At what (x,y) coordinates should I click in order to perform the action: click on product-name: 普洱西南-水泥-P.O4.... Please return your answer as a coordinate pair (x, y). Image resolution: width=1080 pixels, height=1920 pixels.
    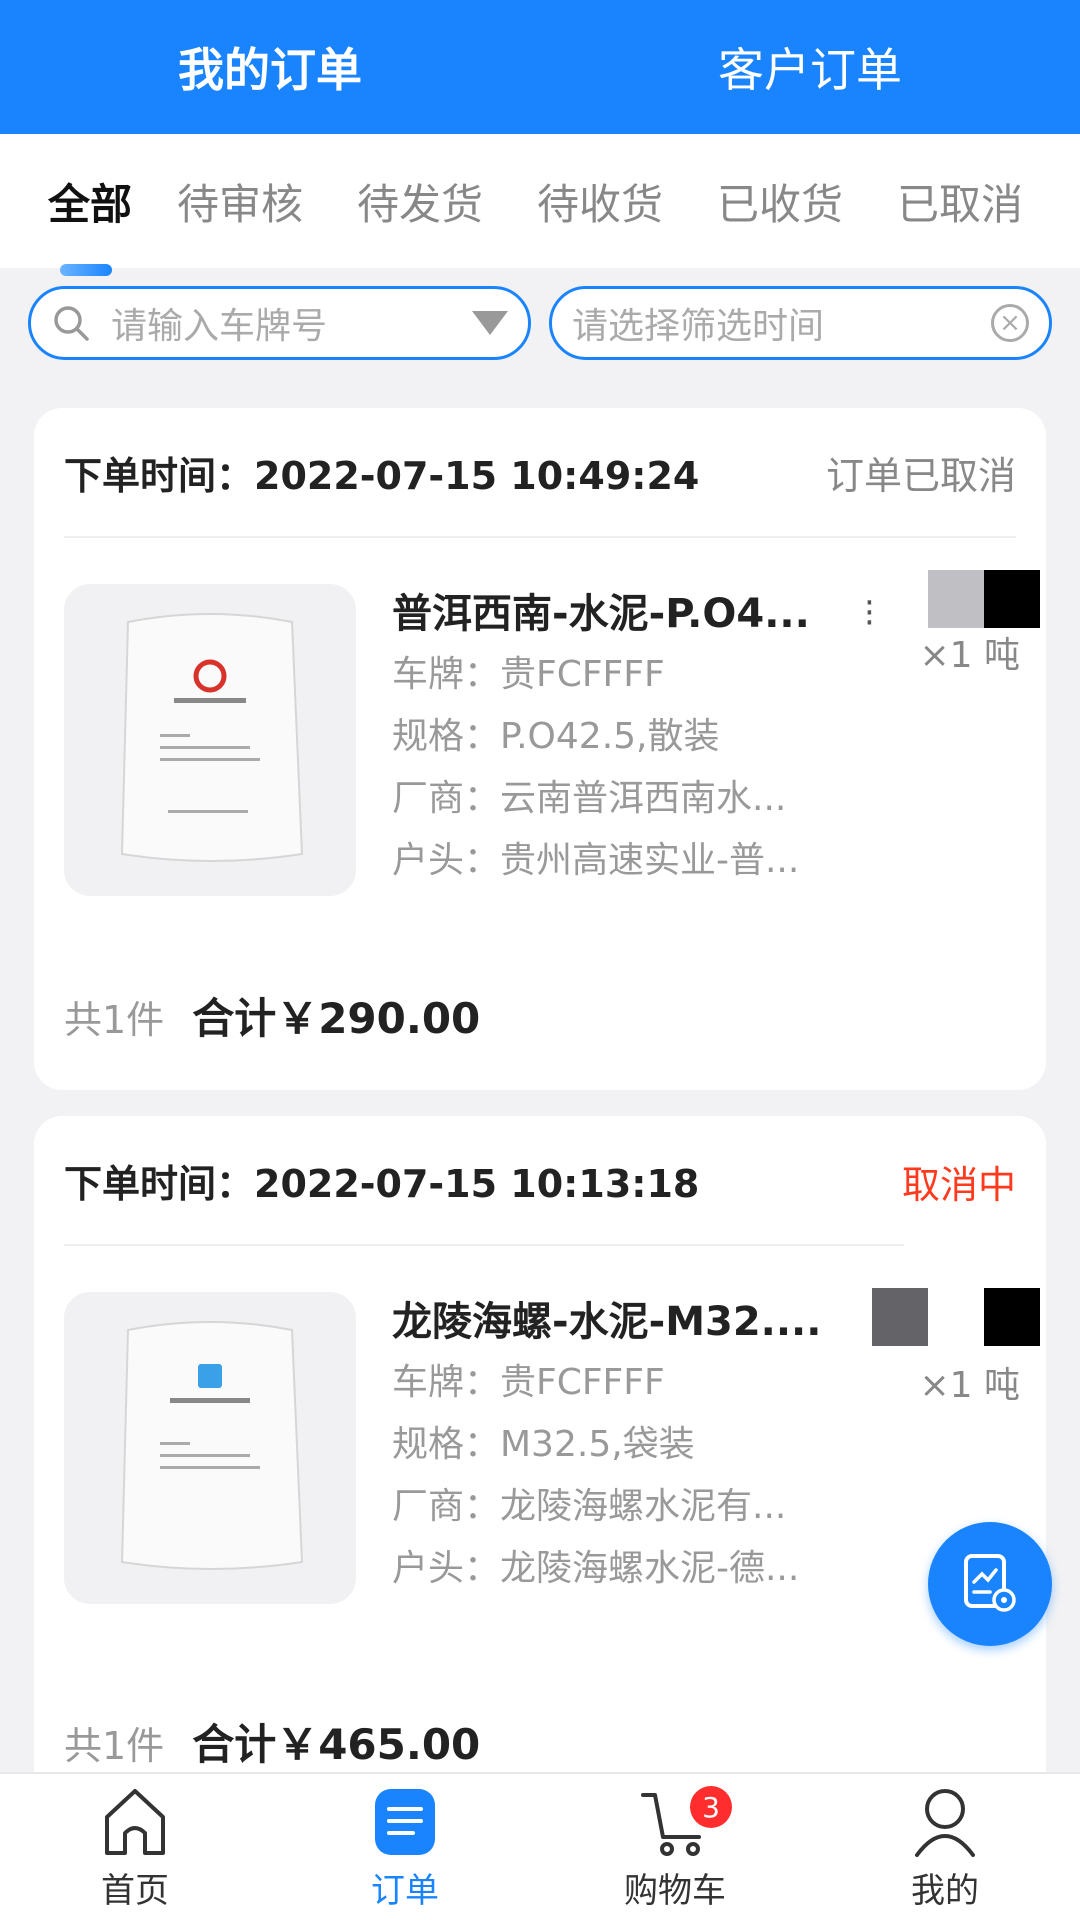
    Looking at the image, I should click on (601, 614).